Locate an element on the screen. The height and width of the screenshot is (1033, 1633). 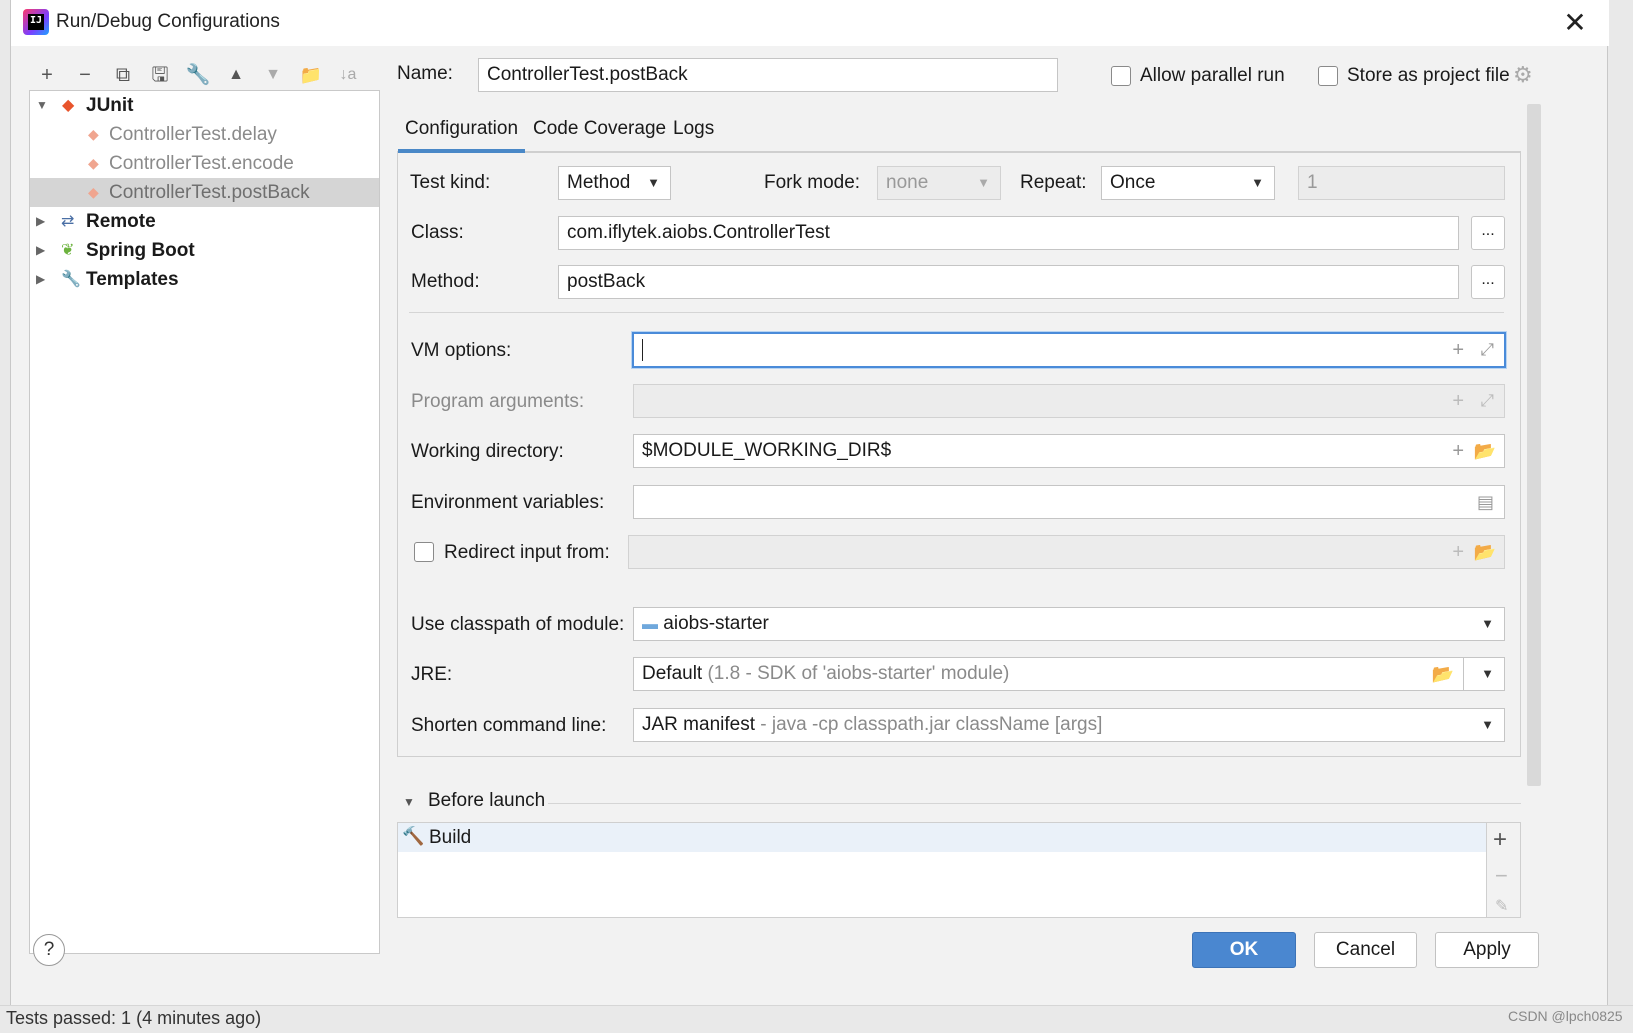
move-up-icon: ▲ is located at coordinates (236, 75).